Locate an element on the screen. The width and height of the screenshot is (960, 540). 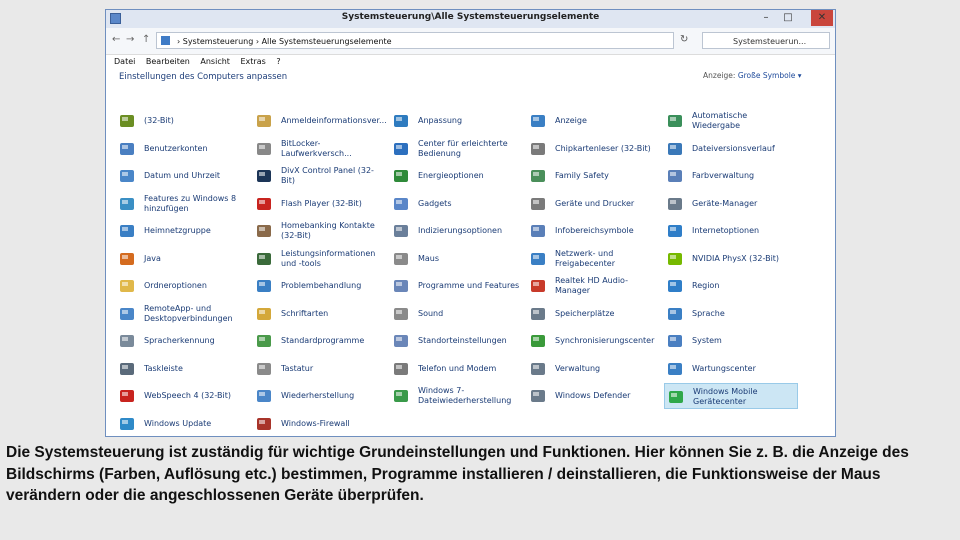
control-panel-item: Wartungscenter is located at coordinates (731, 369).